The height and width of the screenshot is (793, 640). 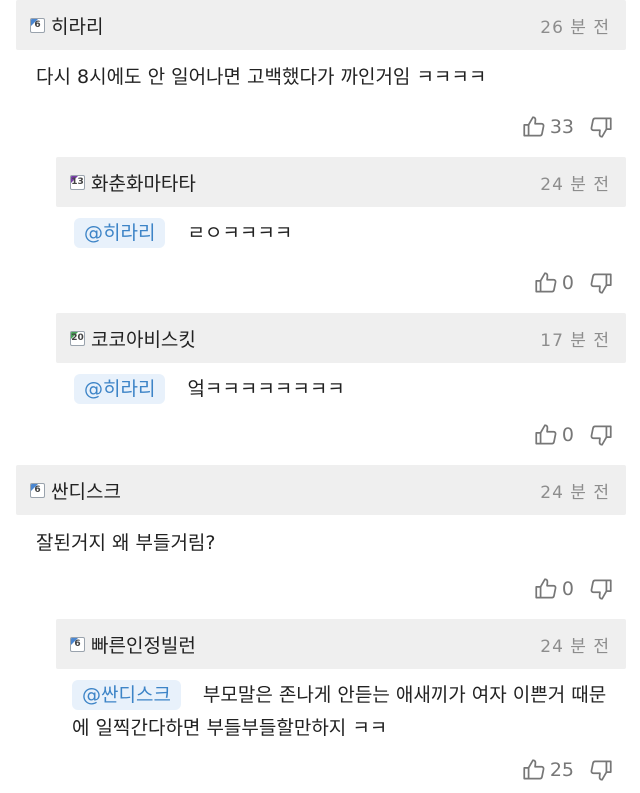 I want to click on comment-body: 다시 8시에도 안 일어나면 고백했다가 까인거임 ㅋㅋㅋㅋ, so click(x=321, y=74).